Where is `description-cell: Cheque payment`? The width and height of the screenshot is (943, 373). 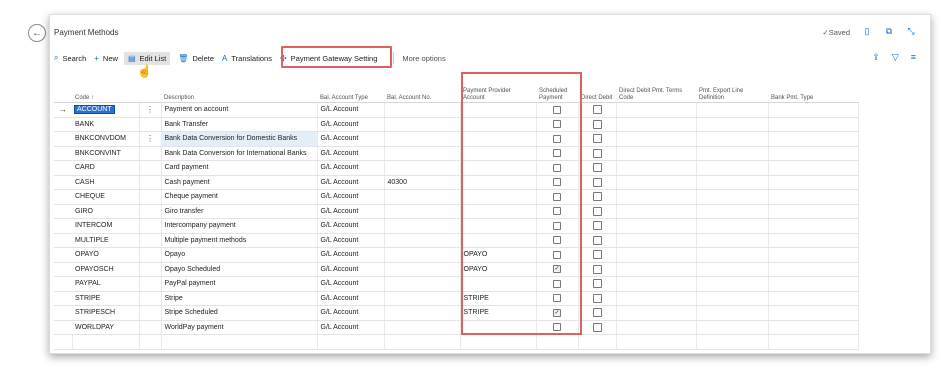
description-cell: Cheque payment is located at coordinates (239, 197).